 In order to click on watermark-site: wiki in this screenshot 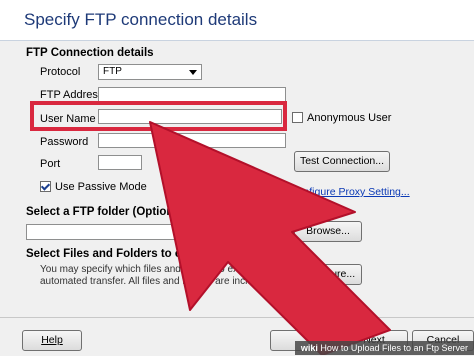, I will do `click(309, 348)`.